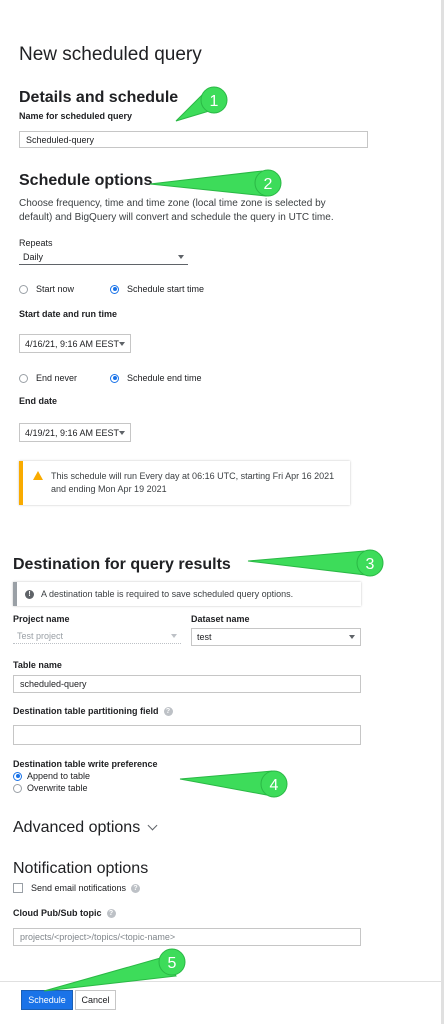 The image size is (444, 1024). I want to click on annotation-3: 3, so click(315, 563).